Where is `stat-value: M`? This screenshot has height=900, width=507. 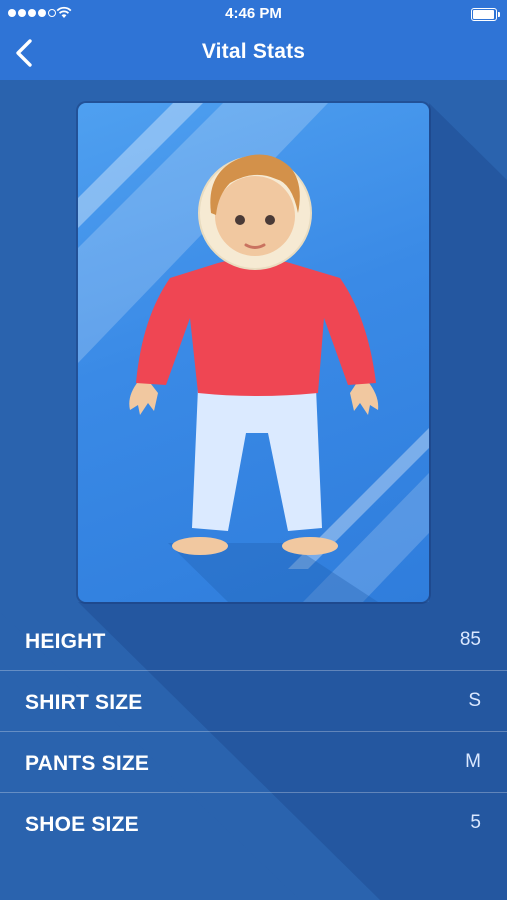 stat-value: M is located at coordinates (473, 761).